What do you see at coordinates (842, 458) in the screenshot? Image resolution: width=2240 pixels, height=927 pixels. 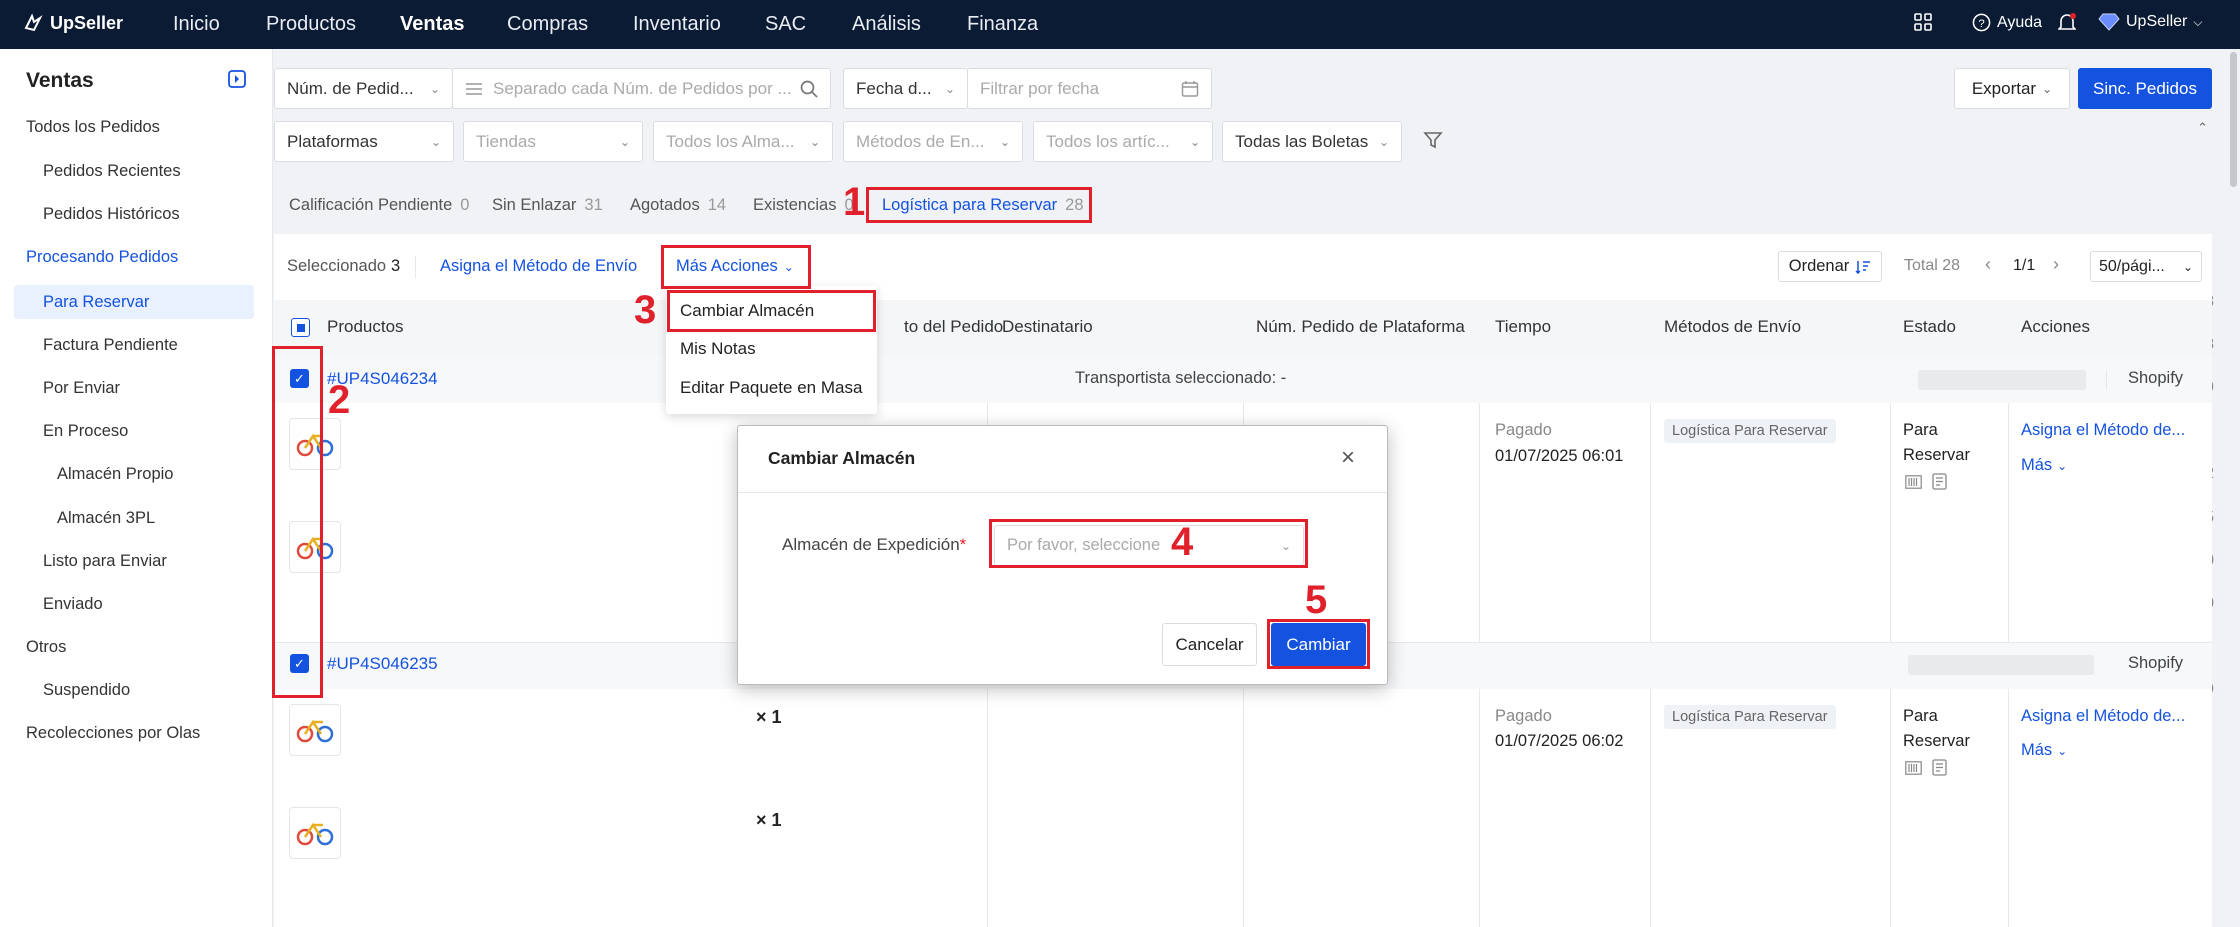 I see `modal-title: Cambiar Almacén` at bounding box center [842, 458].